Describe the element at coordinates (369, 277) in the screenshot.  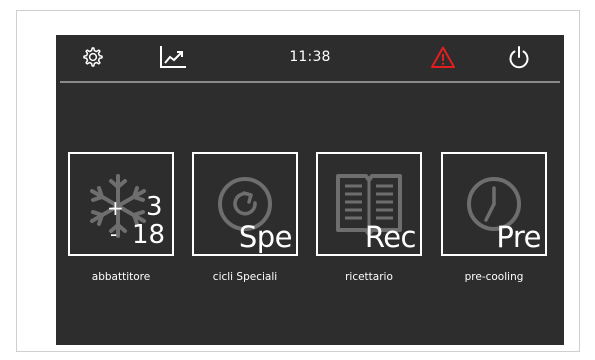
I see `tile-label-ricettario: ricettario` at that location.